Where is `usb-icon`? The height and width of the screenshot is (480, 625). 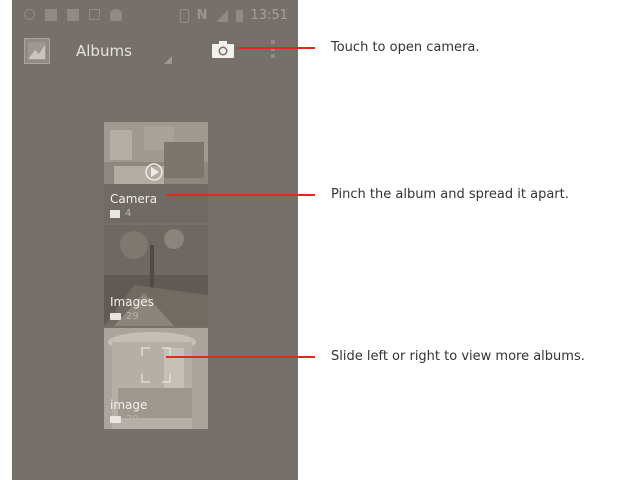
usb-icon is located at coordinates (94, 14).